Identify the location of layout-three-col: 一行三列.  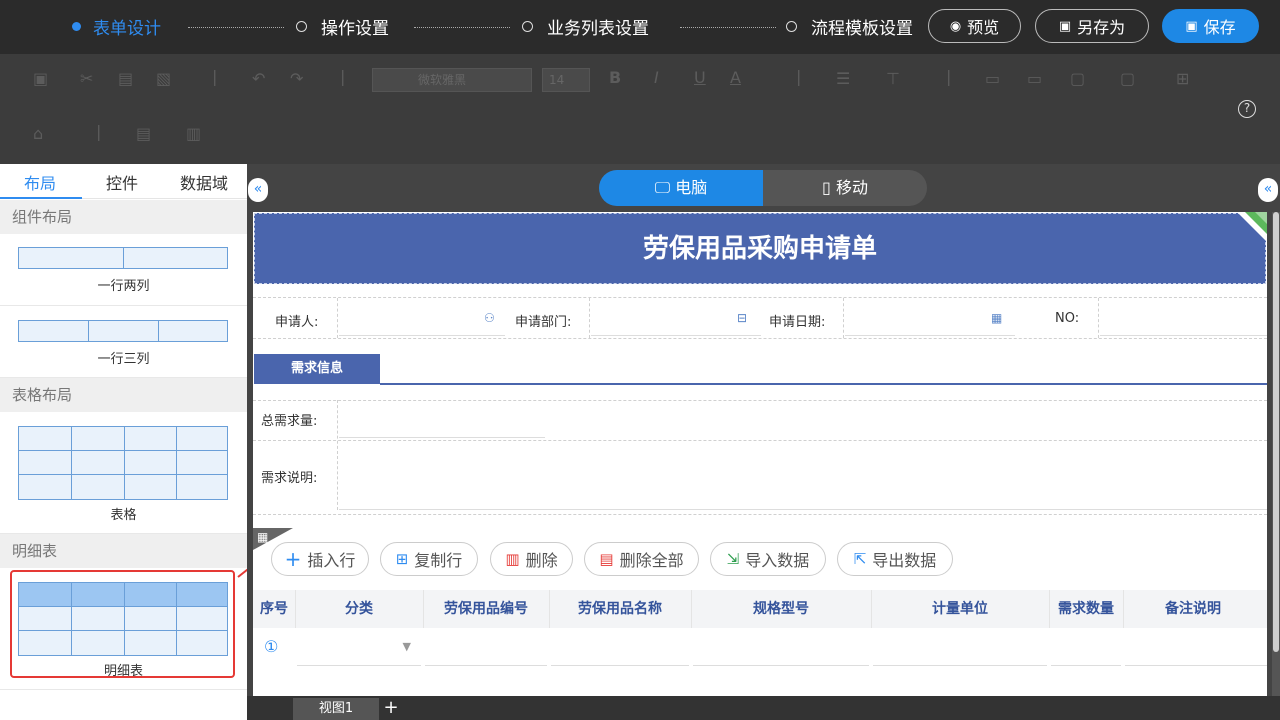
(123, 342).